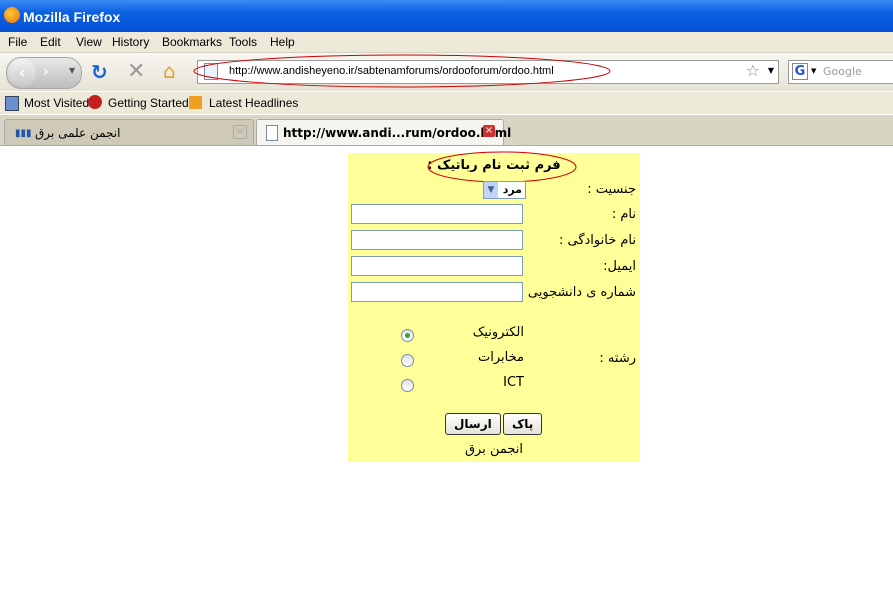 The width and height of the screenshot is (893, 589). I want to click on field-option-electronics: الکترونیک, so click(498, 332).